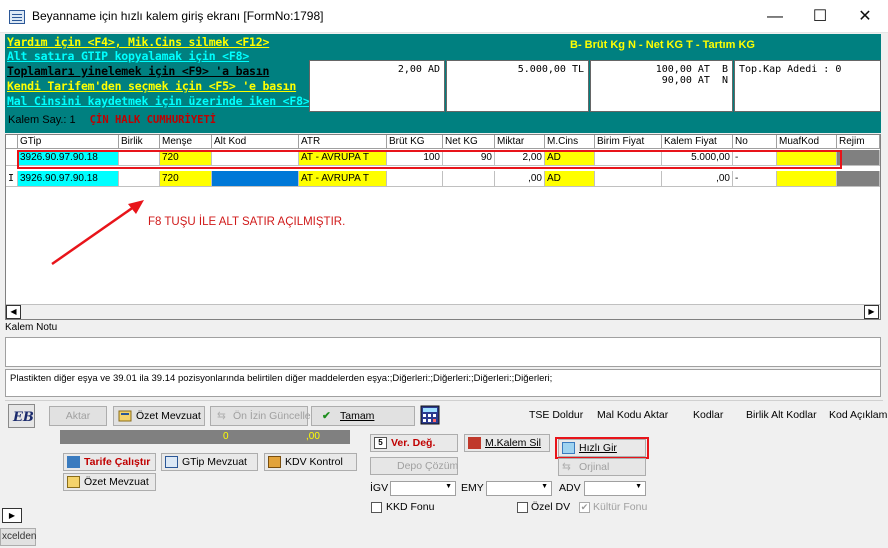  What do you see at coordinates (755, 179) in the screenshot?
I see `cell-no: -` at bounding box center [755, 179].